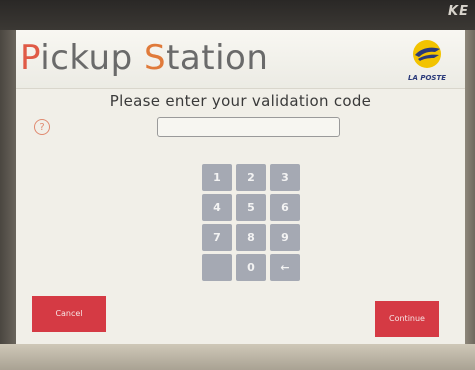  I want to click on instruction-text: Please enter your validation code, so click(240, 101).